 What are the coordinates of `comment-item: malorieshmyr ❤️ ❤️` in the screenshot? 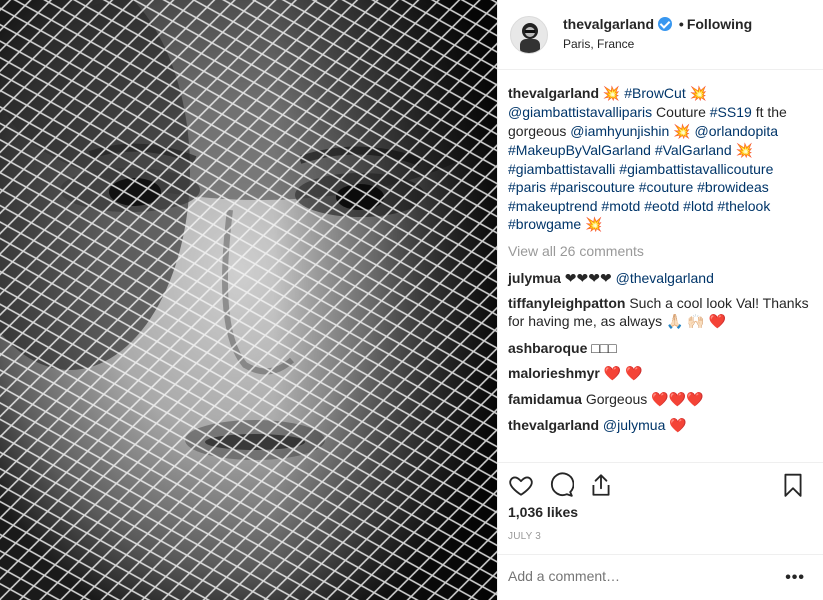 It's located at (659, 373).